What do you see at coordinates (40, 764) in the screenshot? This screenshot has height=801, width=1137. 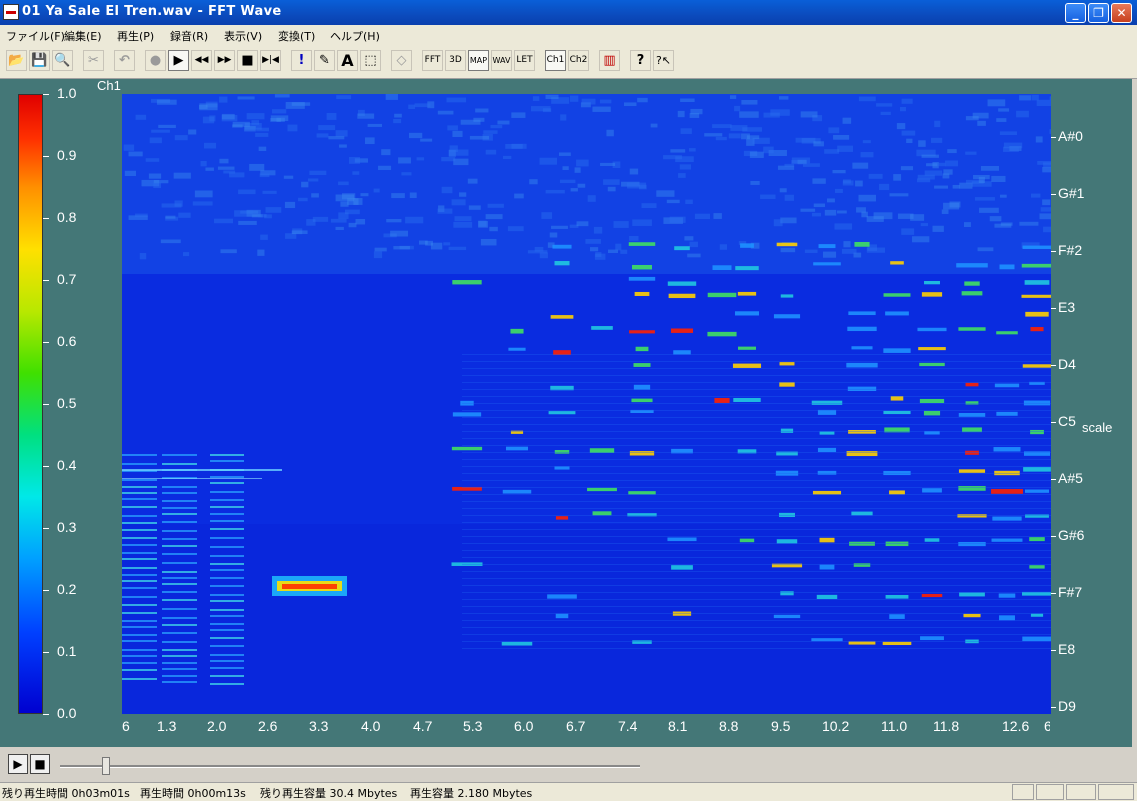 I see `stop-button-small: ■` at bounding box center [40, 764].